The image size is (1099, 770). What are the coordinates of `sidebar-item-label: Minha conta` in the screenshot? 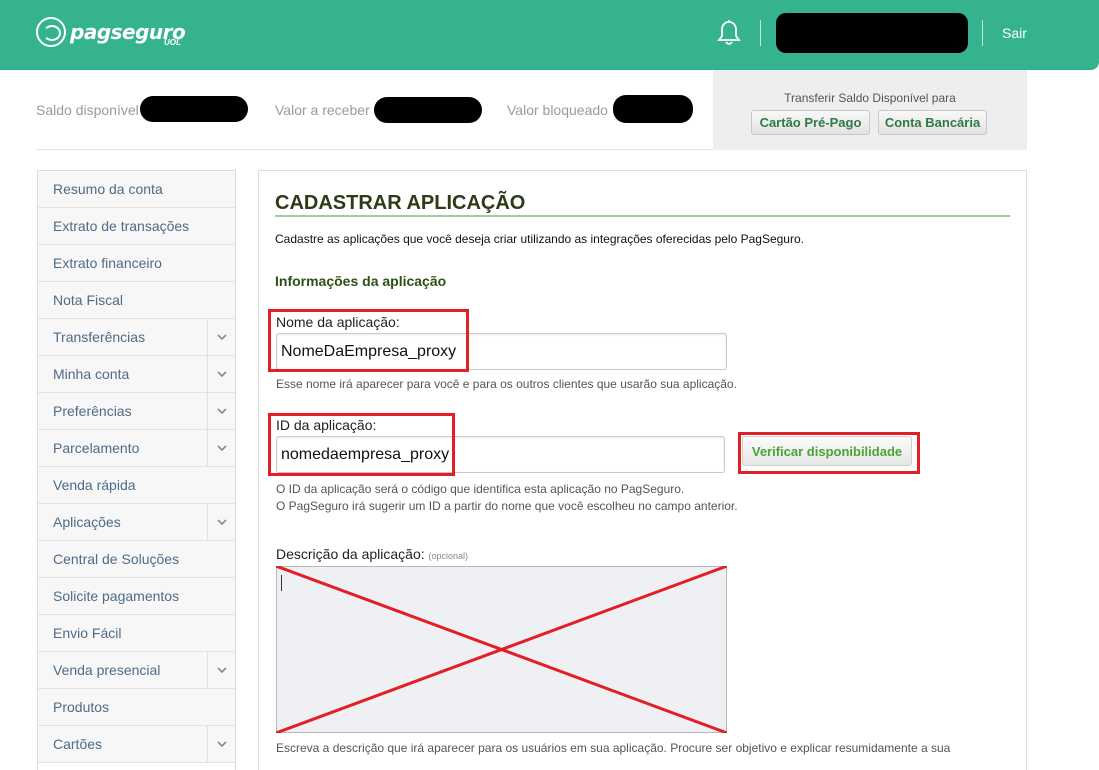 It's located at (91, 374).